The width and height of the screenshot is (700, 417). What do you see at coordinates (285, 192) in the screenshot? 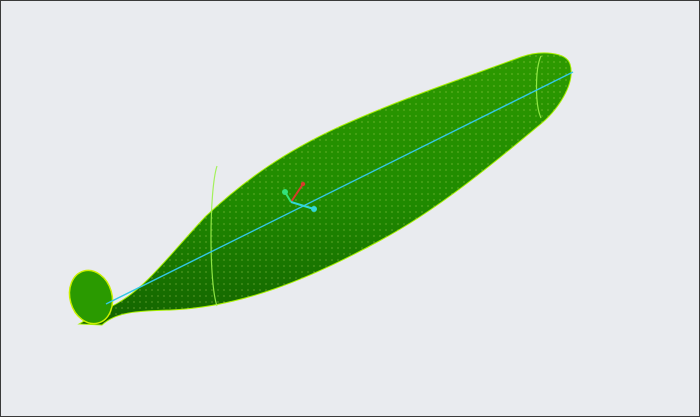
I see `triad-y-axis-tip` at bounding box center [285, 192].